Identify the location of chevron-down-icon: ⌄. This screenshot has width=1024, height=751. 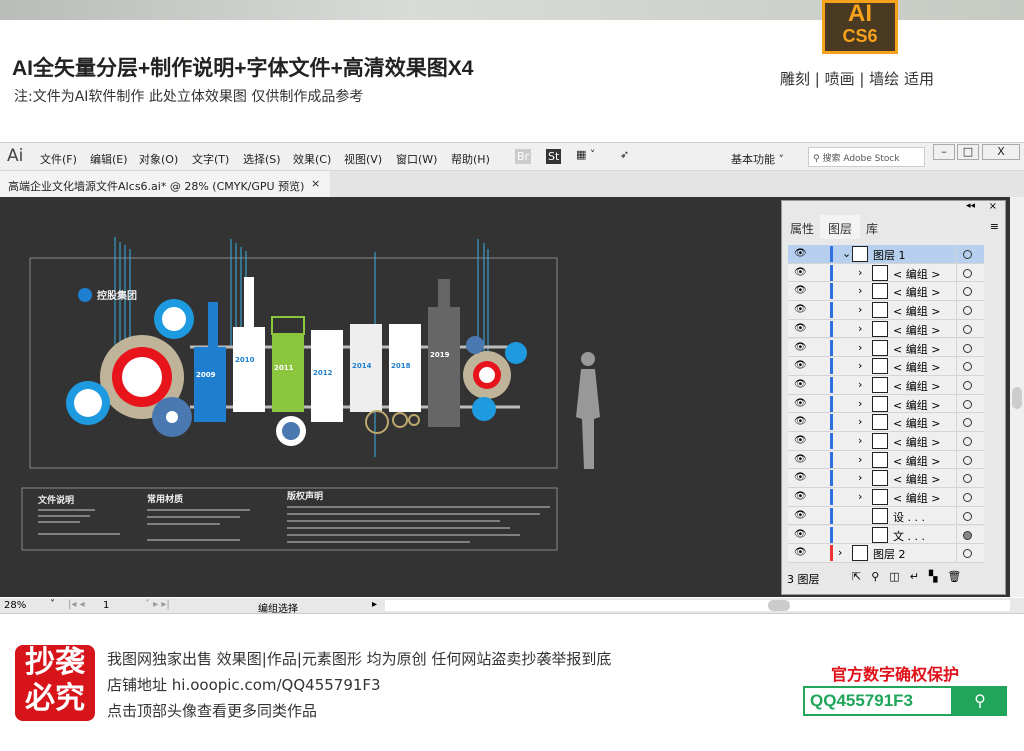
(846, 253).